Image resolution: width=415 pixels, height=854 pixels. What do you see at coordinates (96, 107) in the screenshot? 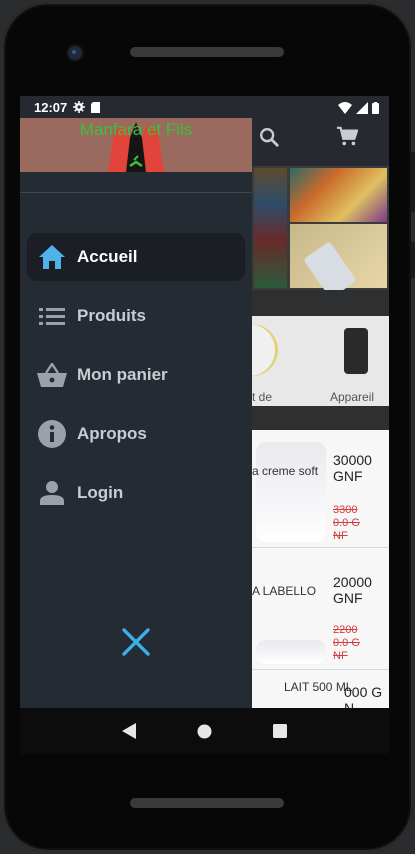
I see `sd-card-icon` at bounding box center [96, 107].